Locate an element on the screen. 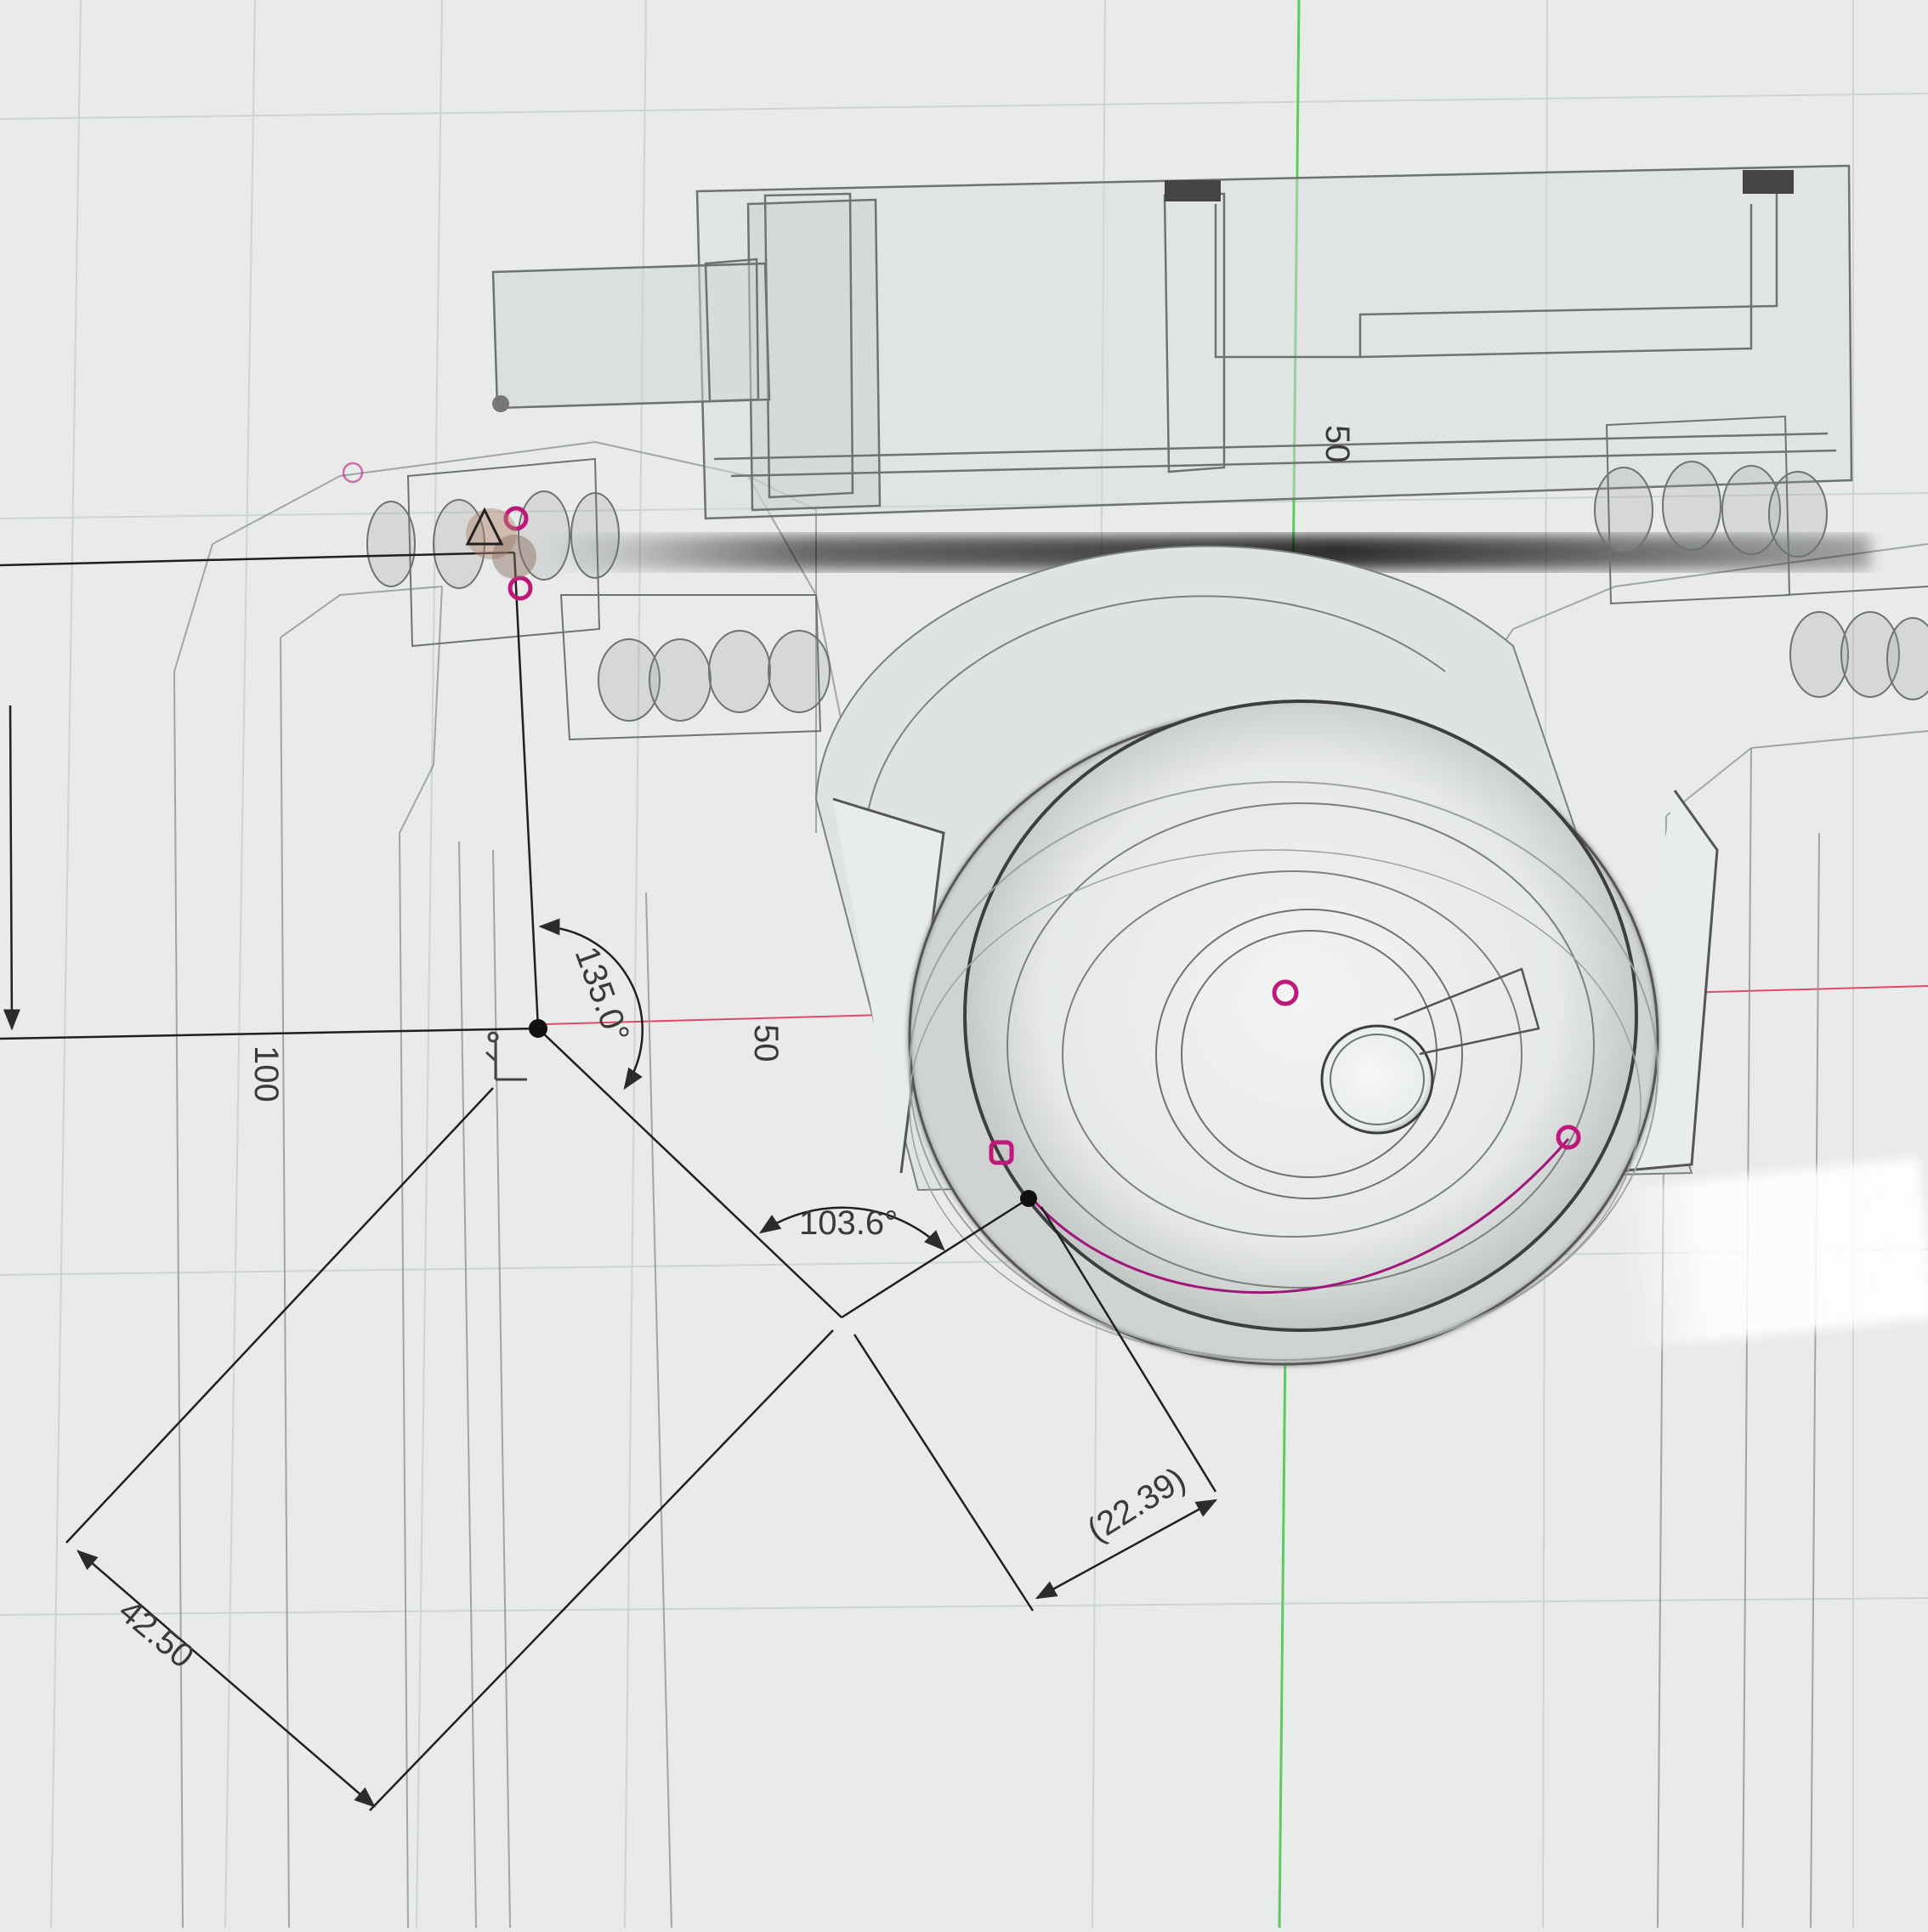 The image size is (1928, 1932). dim-angle-103: 103.6° is located at coordinates (848, 1223).